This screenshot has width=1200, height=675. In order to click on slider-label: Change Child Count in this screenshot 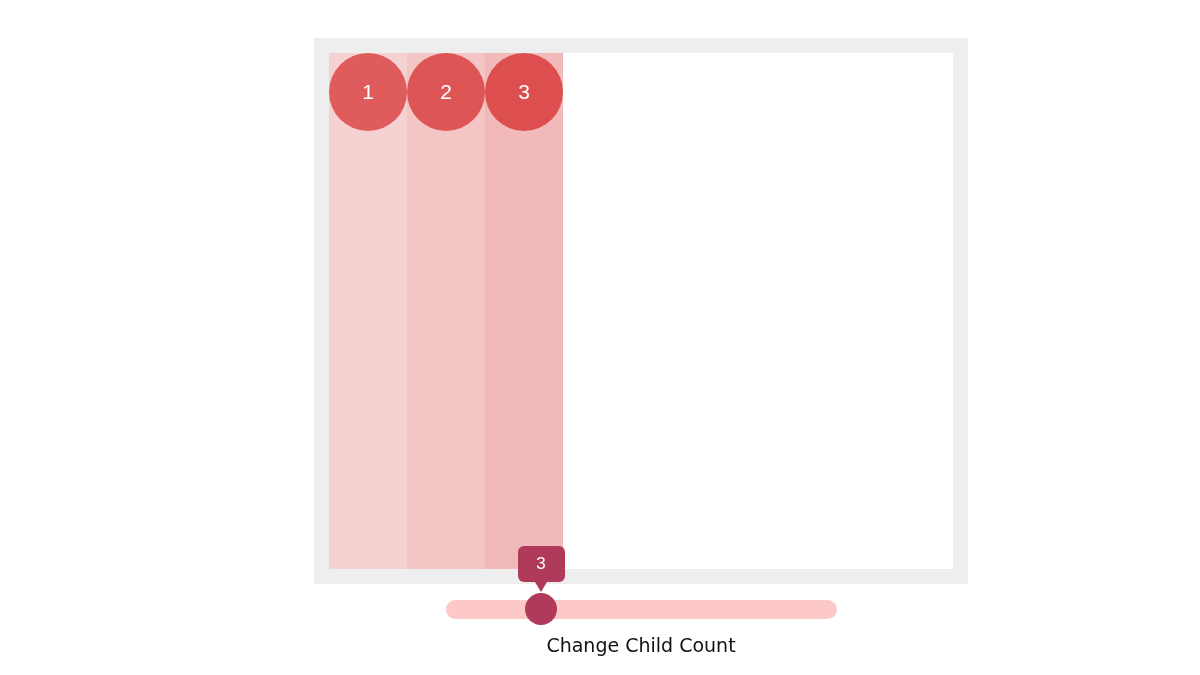, I will do `click(641, 645)`.